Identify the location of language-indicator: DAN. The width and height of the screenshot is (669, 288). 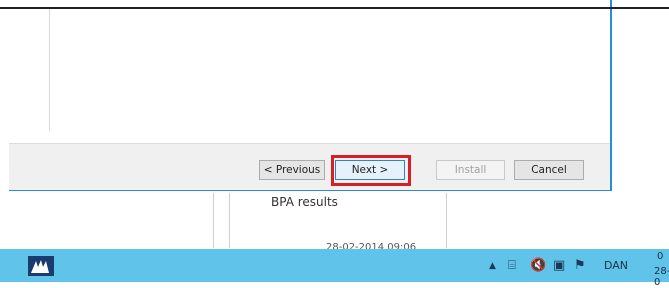
(616, 265).